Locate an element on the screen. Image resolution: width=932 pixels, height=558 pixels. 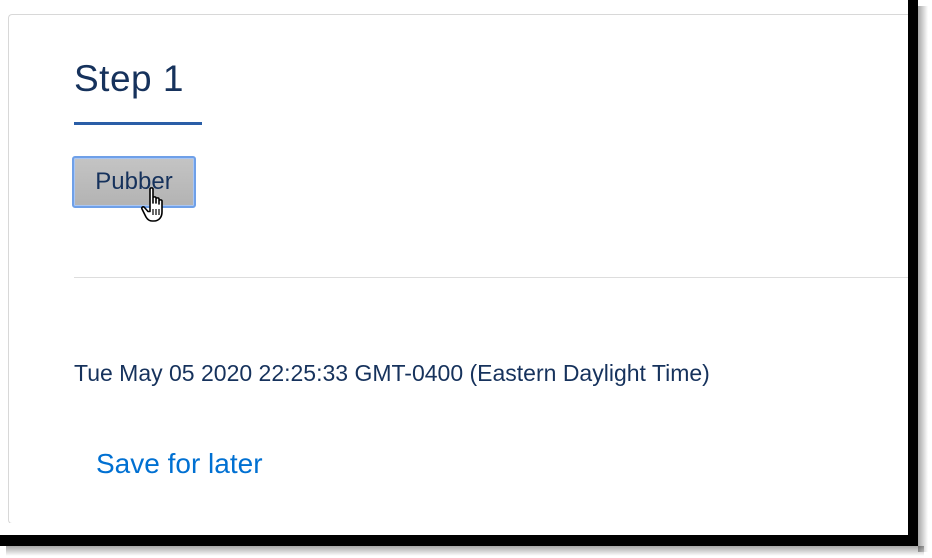
page-title: Step 1 is located at coordinates (129, 78).